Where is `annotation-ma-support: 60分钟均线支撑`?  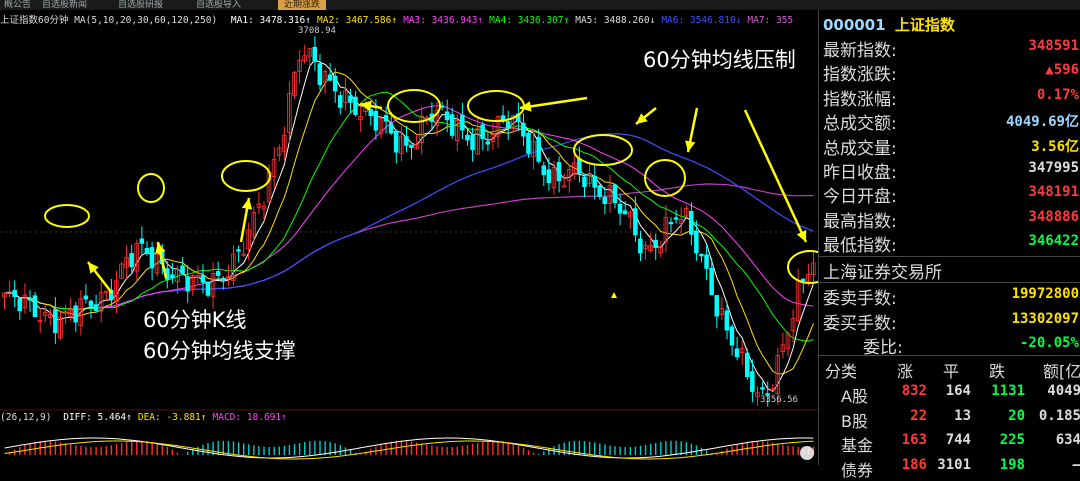 annotation-ma-support: 60分钟均线支撑 is located at coordinates (219, 351).